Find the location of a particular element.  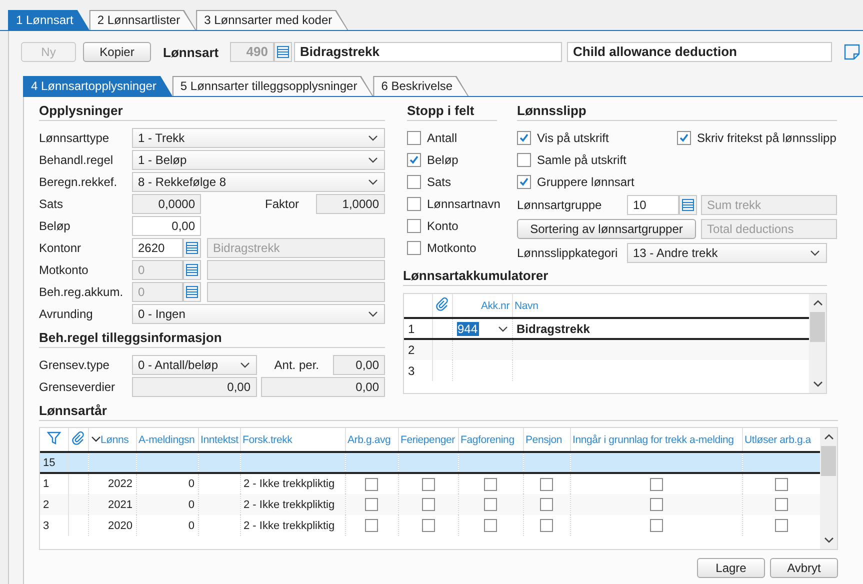

dropdown: 8 - Rekkefølge 8 is located at coordinates (258, 182).